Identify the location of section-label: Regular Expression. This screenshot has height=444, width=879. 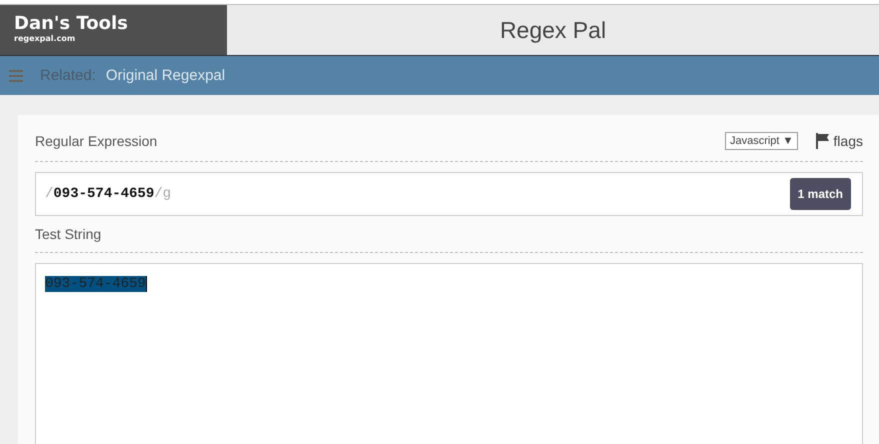
(96, 141).